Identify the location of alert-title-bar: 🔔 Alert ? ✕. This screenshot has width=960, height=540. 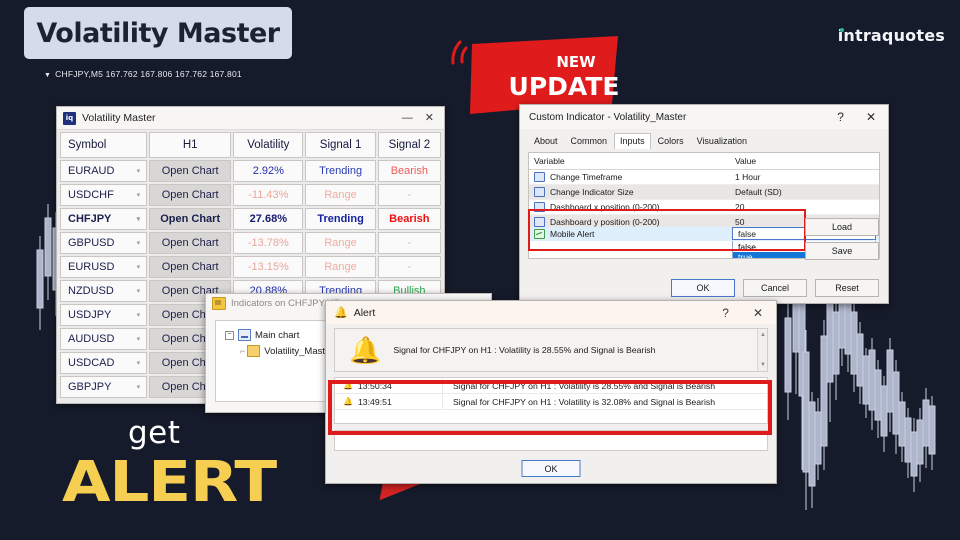
(551, 312).